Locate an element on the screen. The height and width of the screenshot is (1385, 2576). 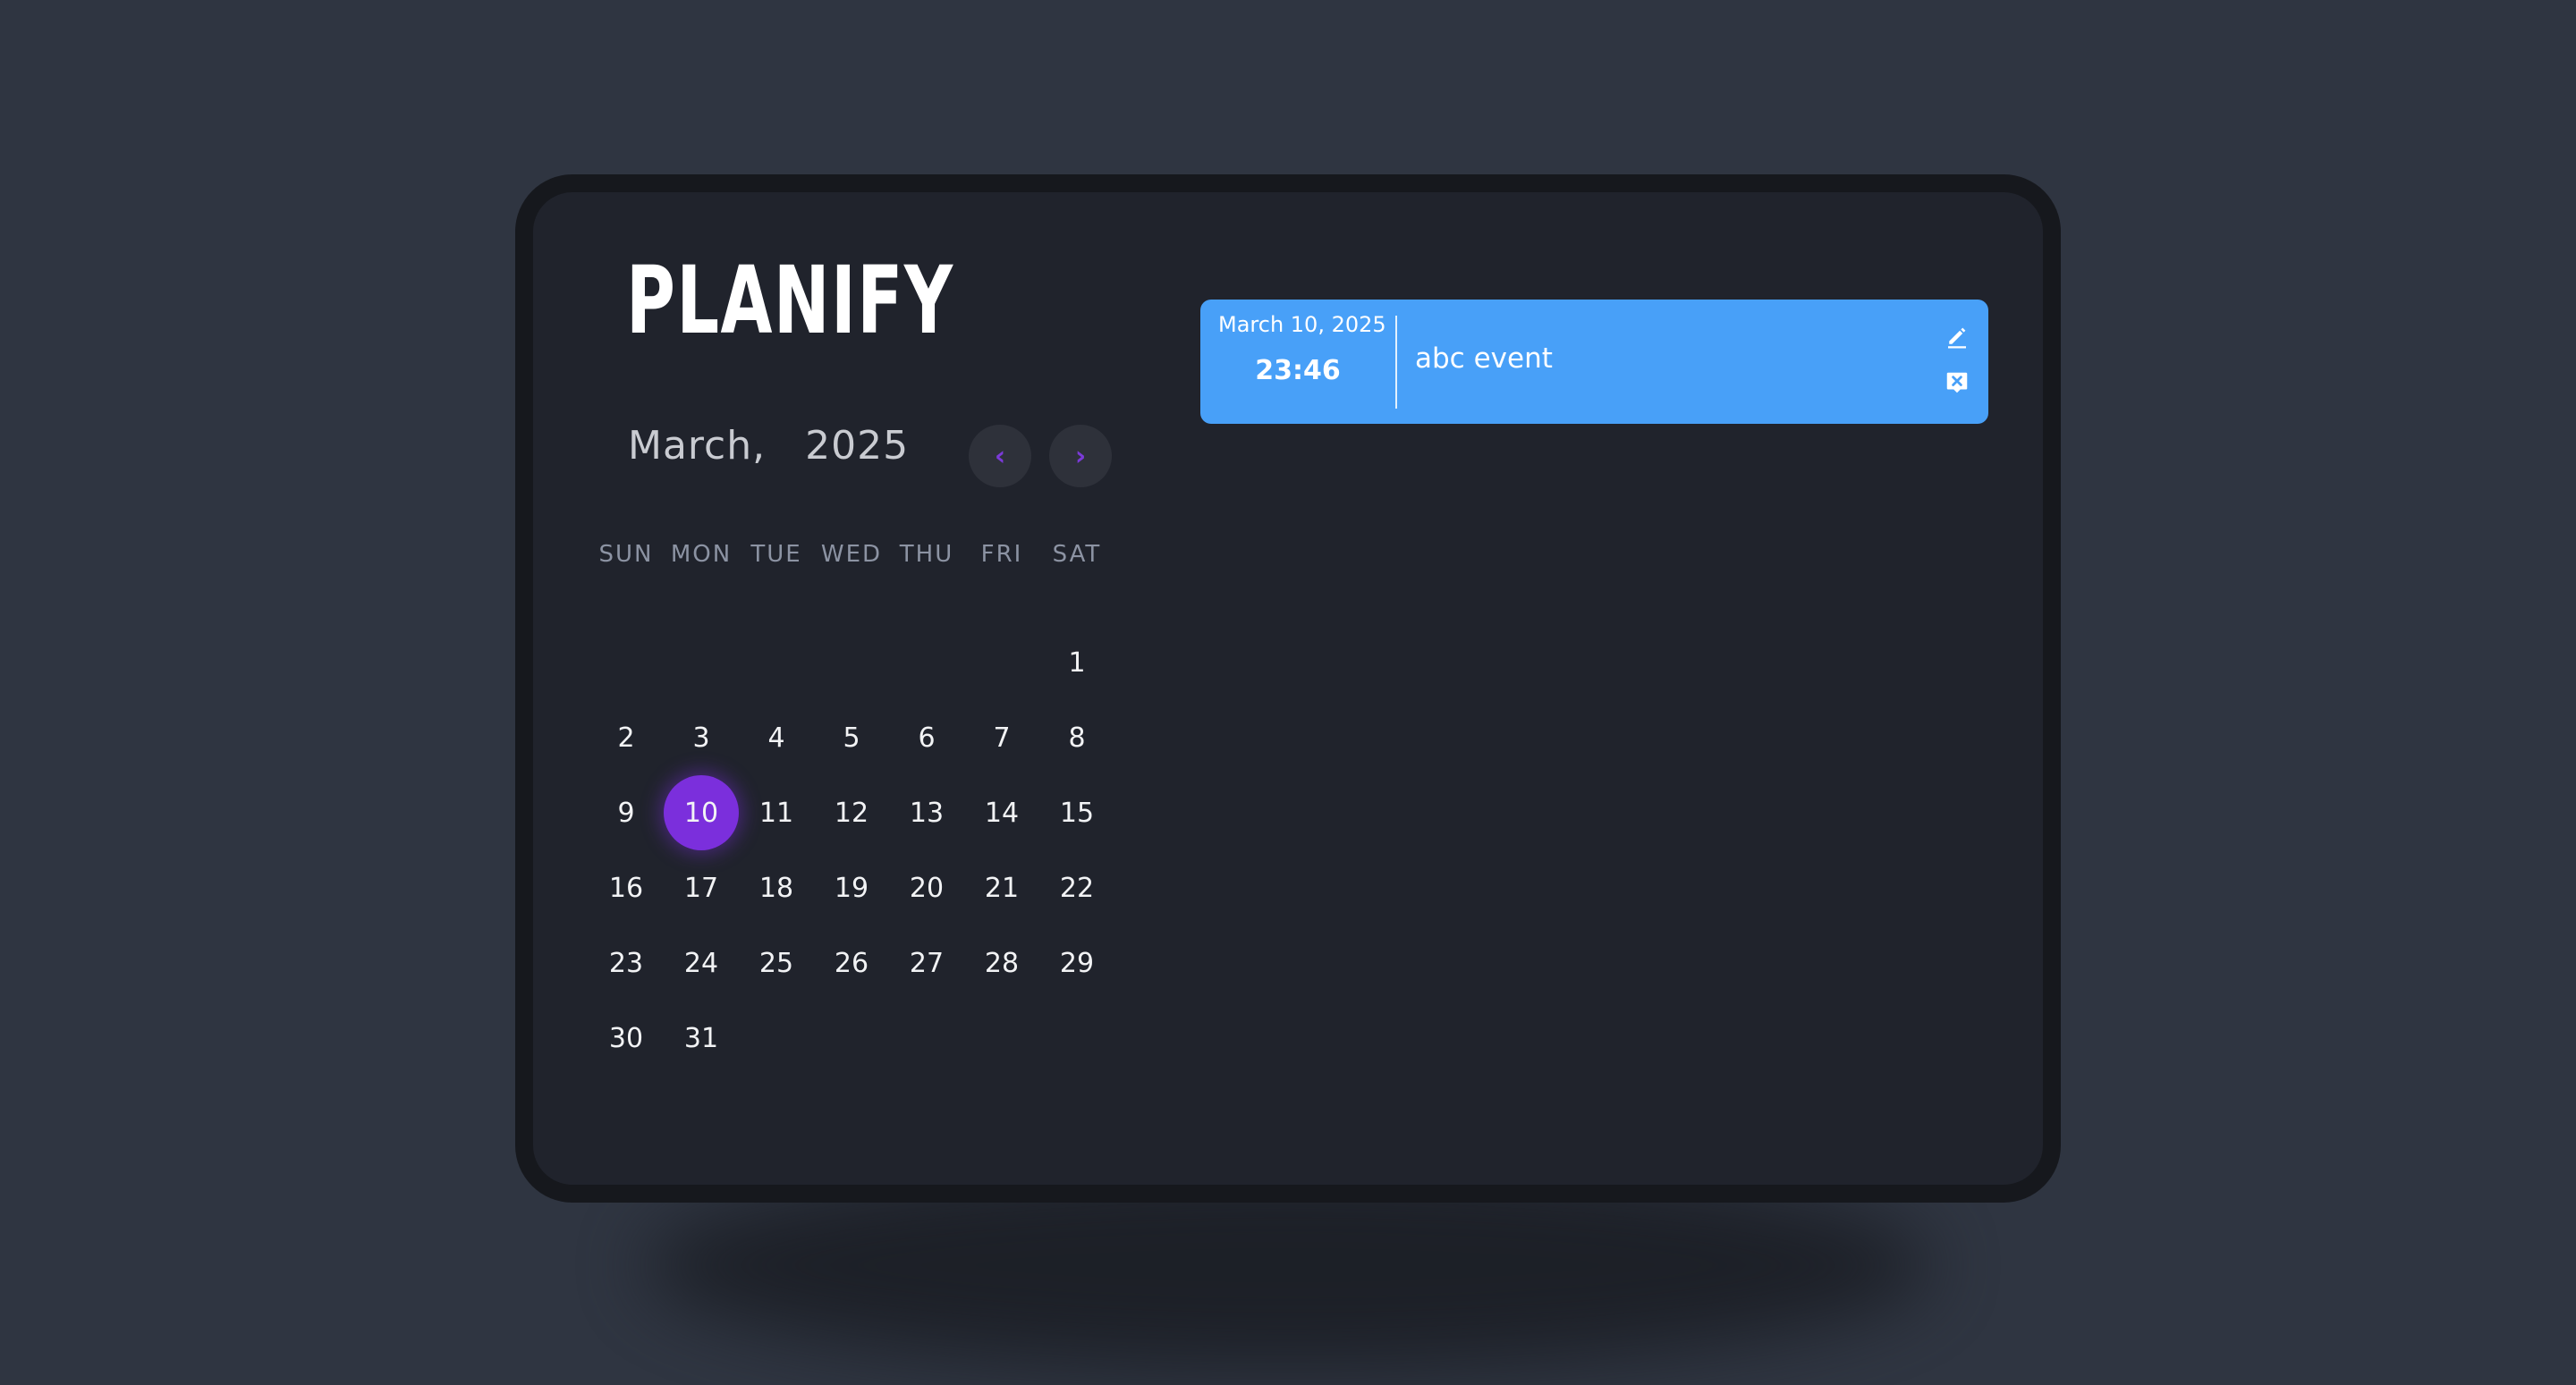
day-number: 4 is located at coordinates (776, 738).